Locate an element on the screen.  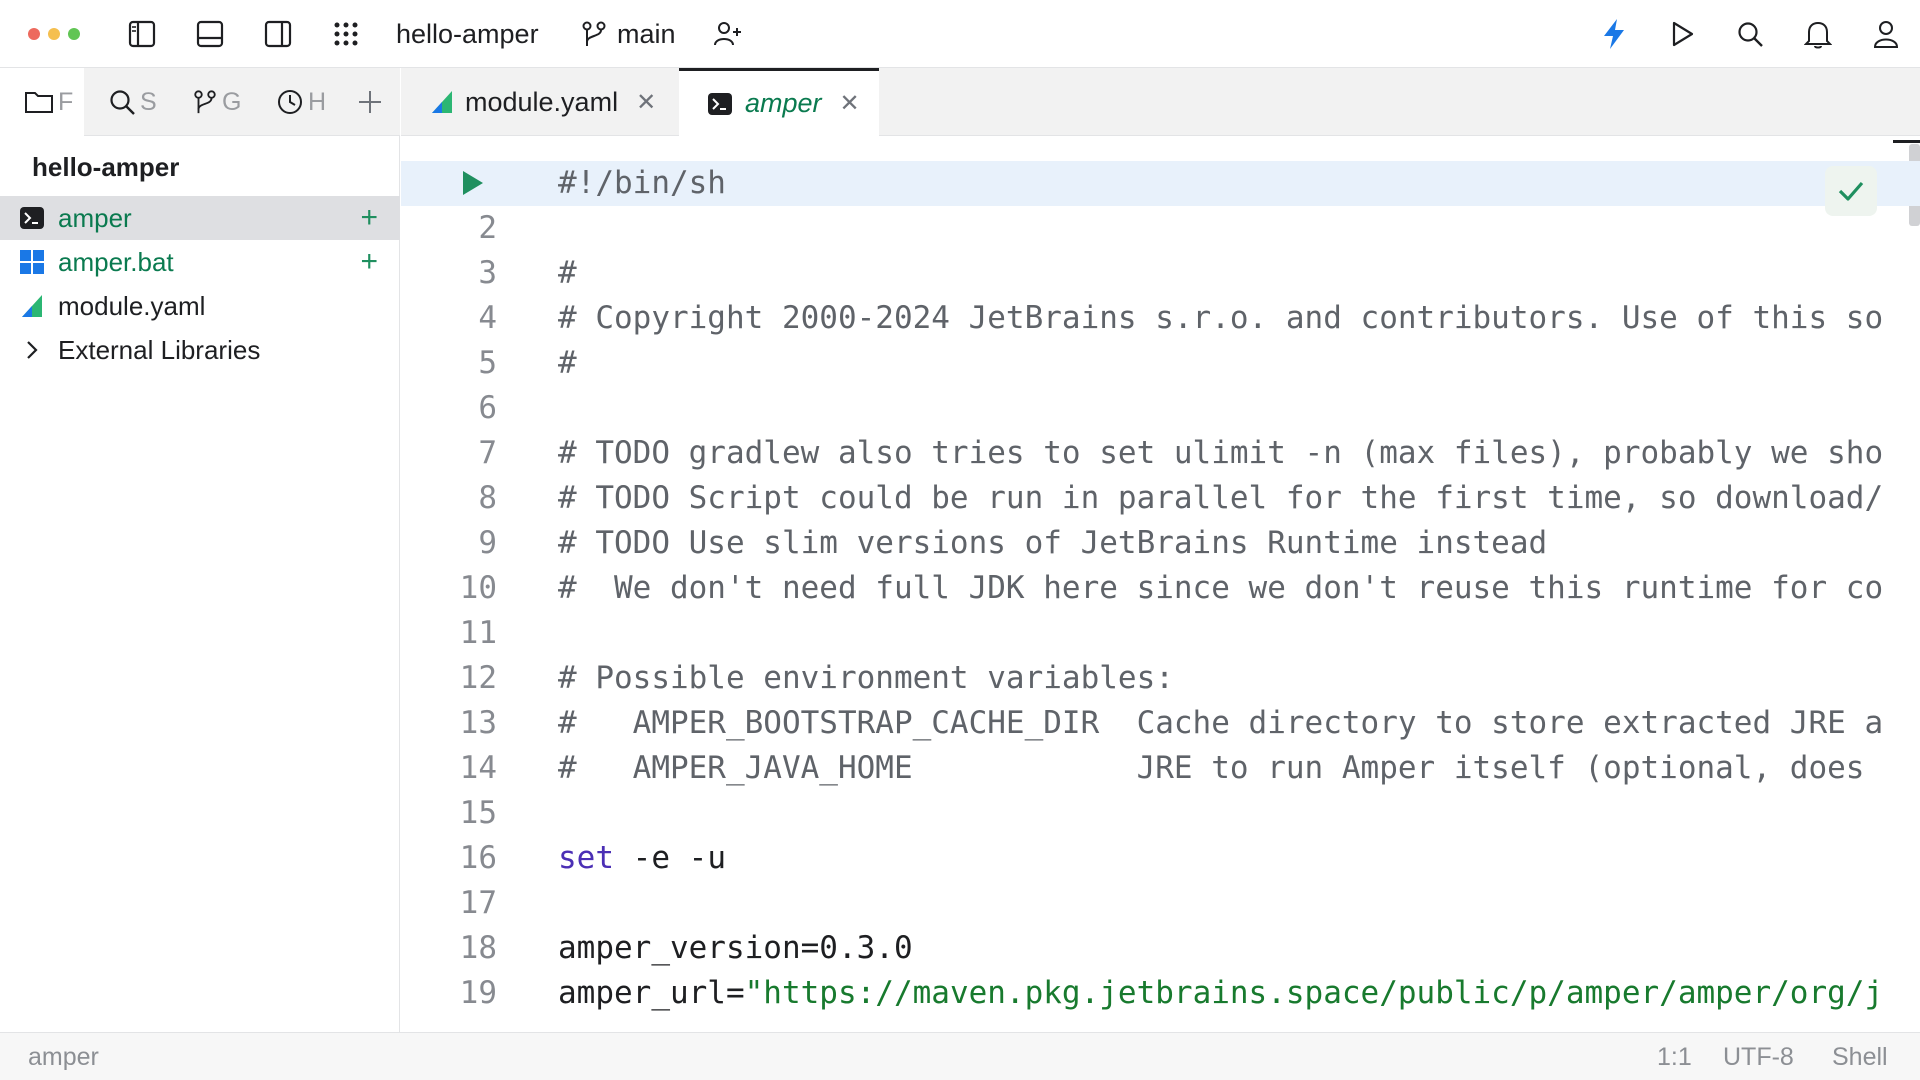
line-number: 7 is located at coordinates (449, 453).